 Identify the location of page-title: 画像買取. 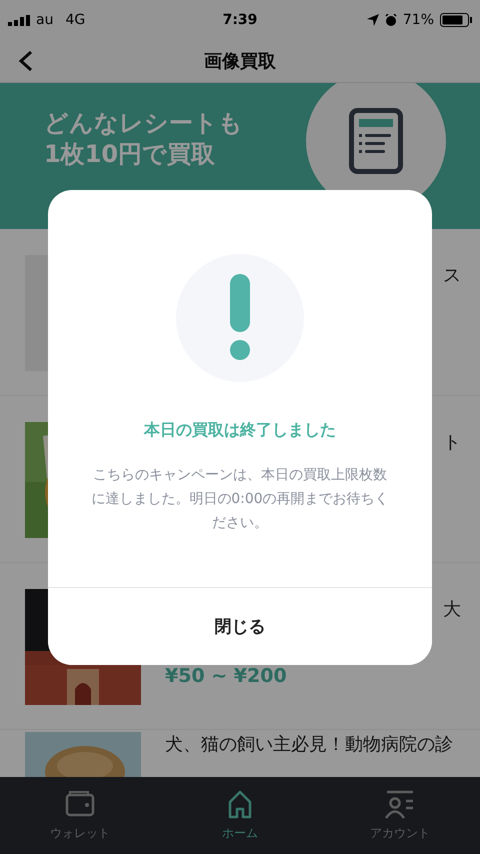
(240, 61).